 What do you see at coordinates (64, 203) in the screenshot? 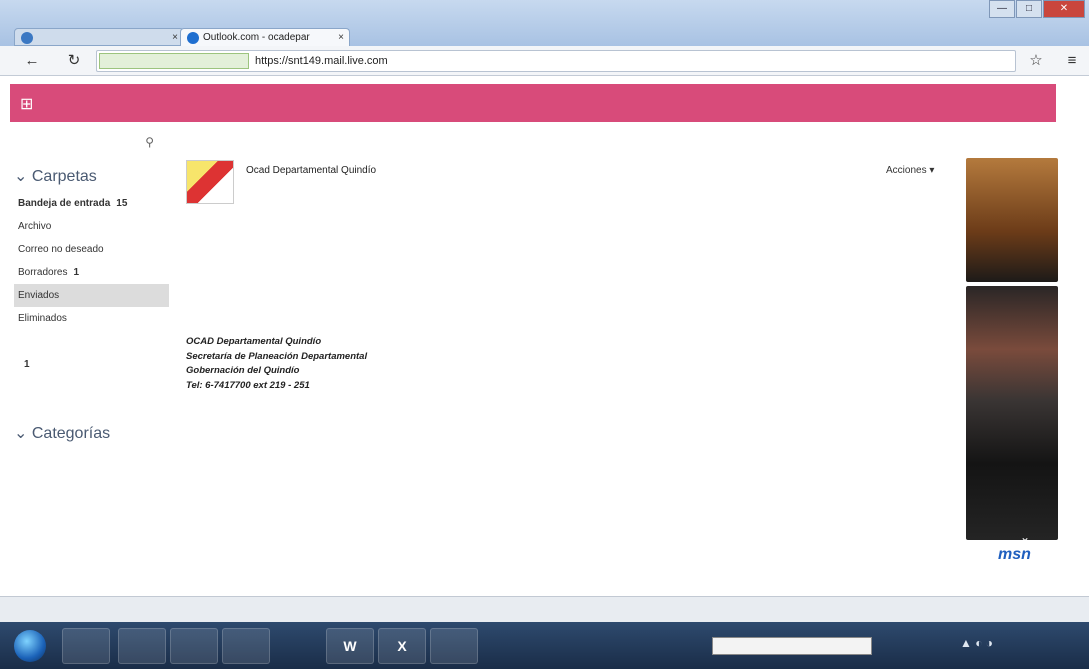
I see `folder-label: Bandeja de entrada` at bounding box center [64, 203].